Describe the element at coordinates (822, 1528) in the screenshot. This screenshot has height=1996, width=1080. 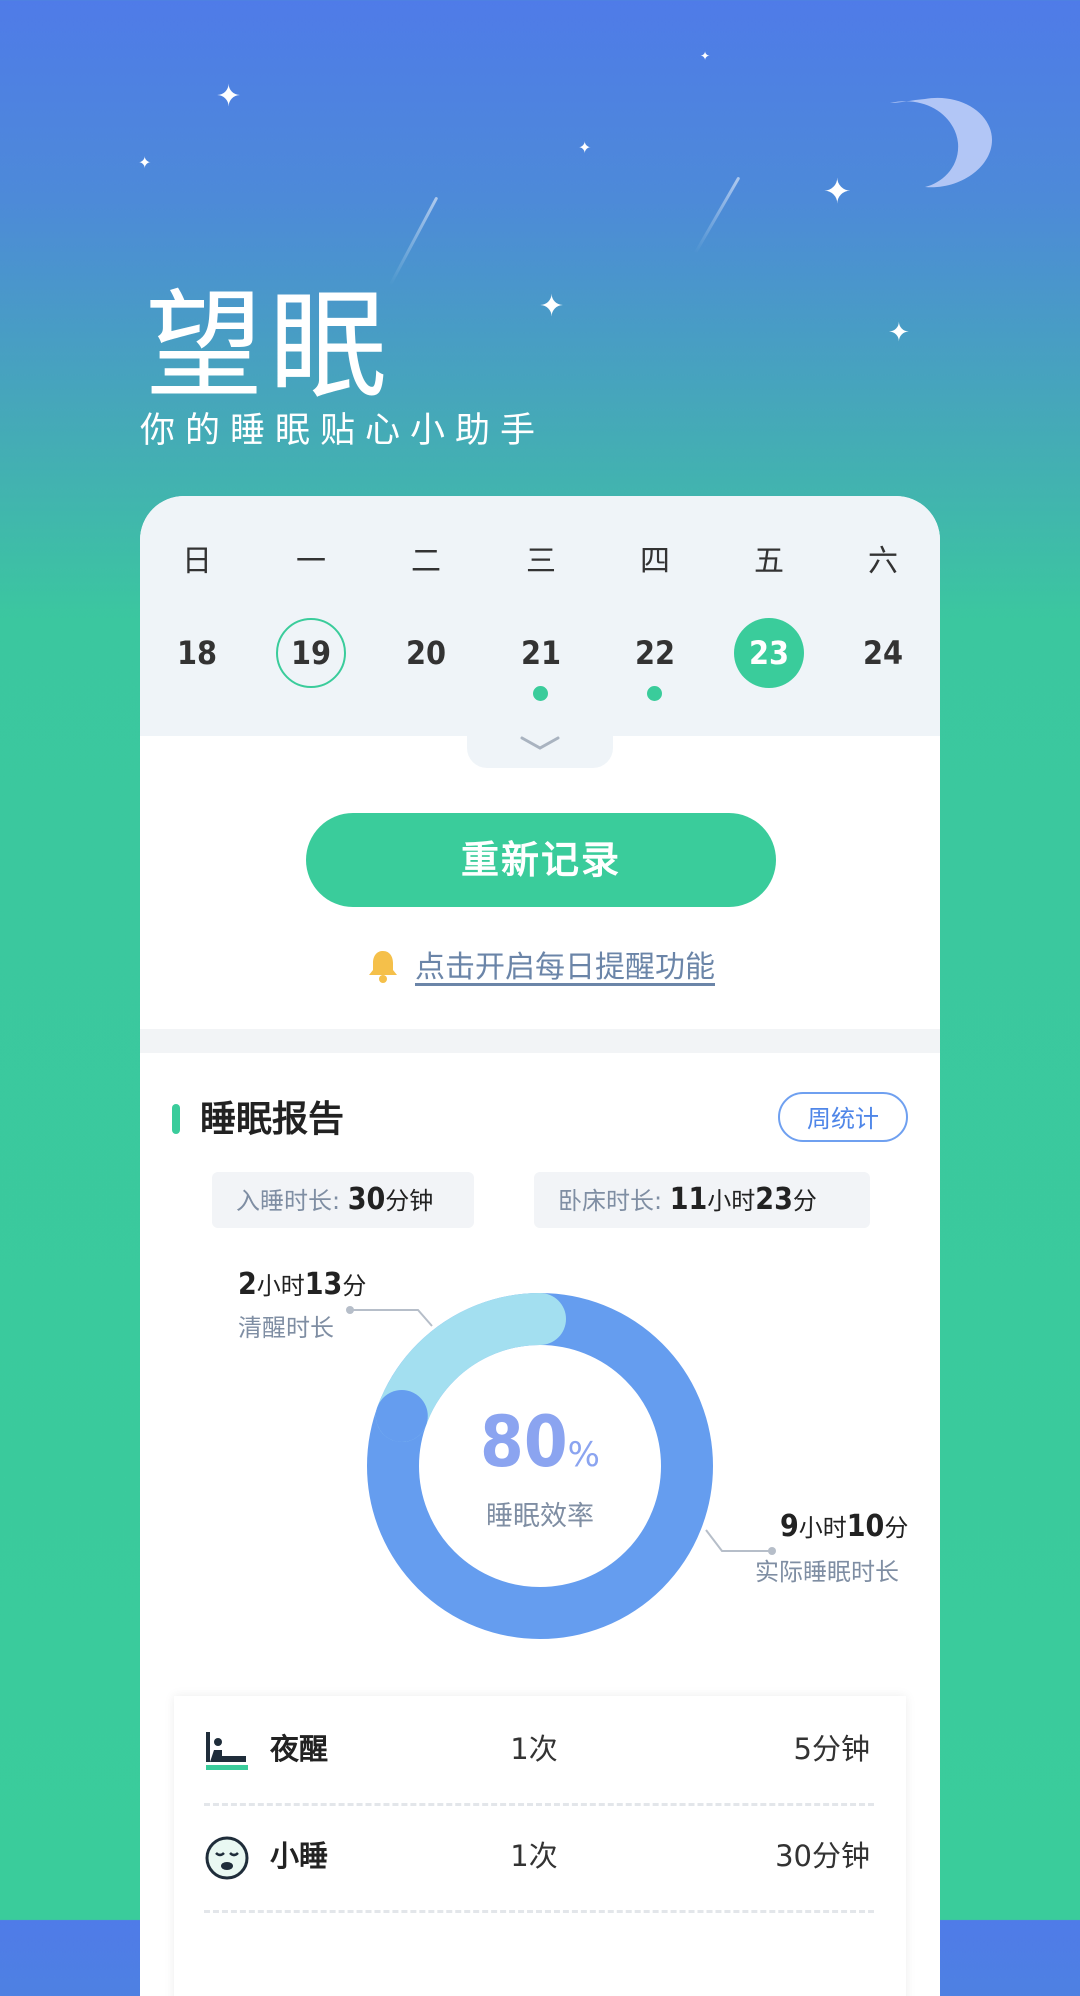
I see `actual-sleep-hours-unit: 小时` at that location.